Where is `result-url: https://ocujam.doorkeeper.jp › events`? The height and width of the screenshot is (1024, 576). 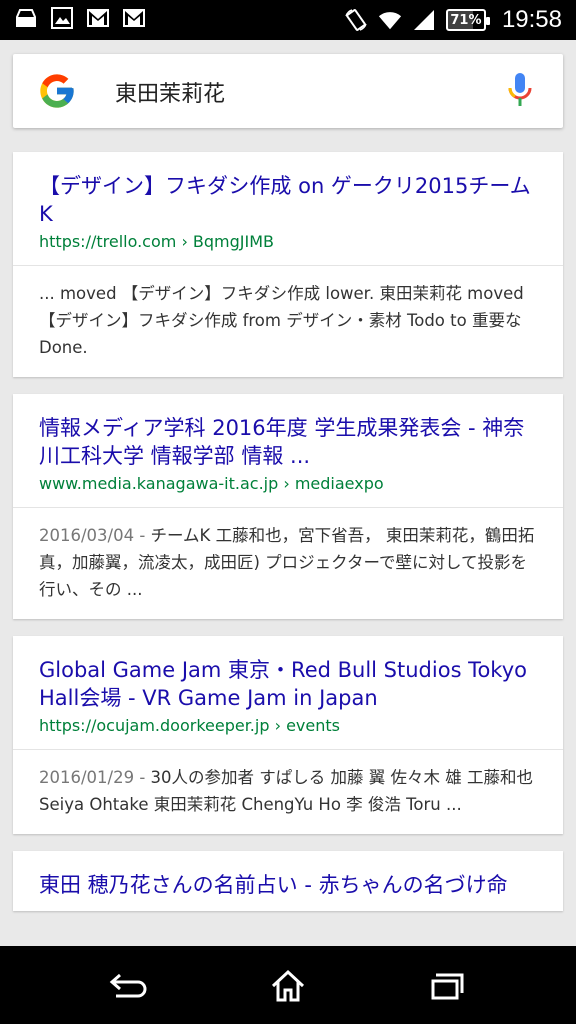
result-url: https://ocujam.doorkeeper.jp › events is located at coordinates (288, 725).